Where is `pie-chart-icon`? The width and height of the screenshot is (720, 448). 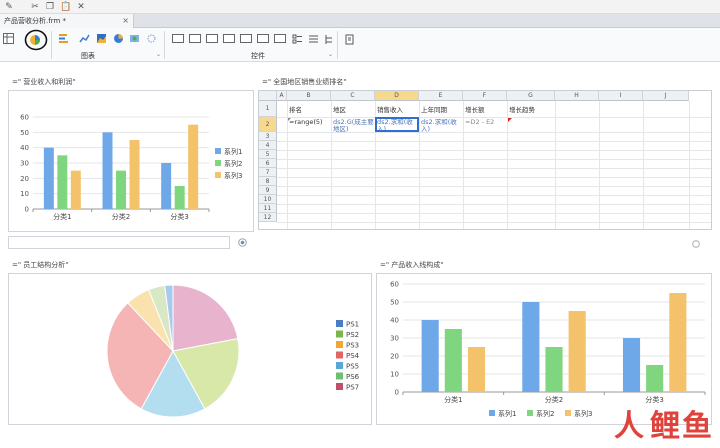
pie-chart-icon is located at coordinates (118, 38).